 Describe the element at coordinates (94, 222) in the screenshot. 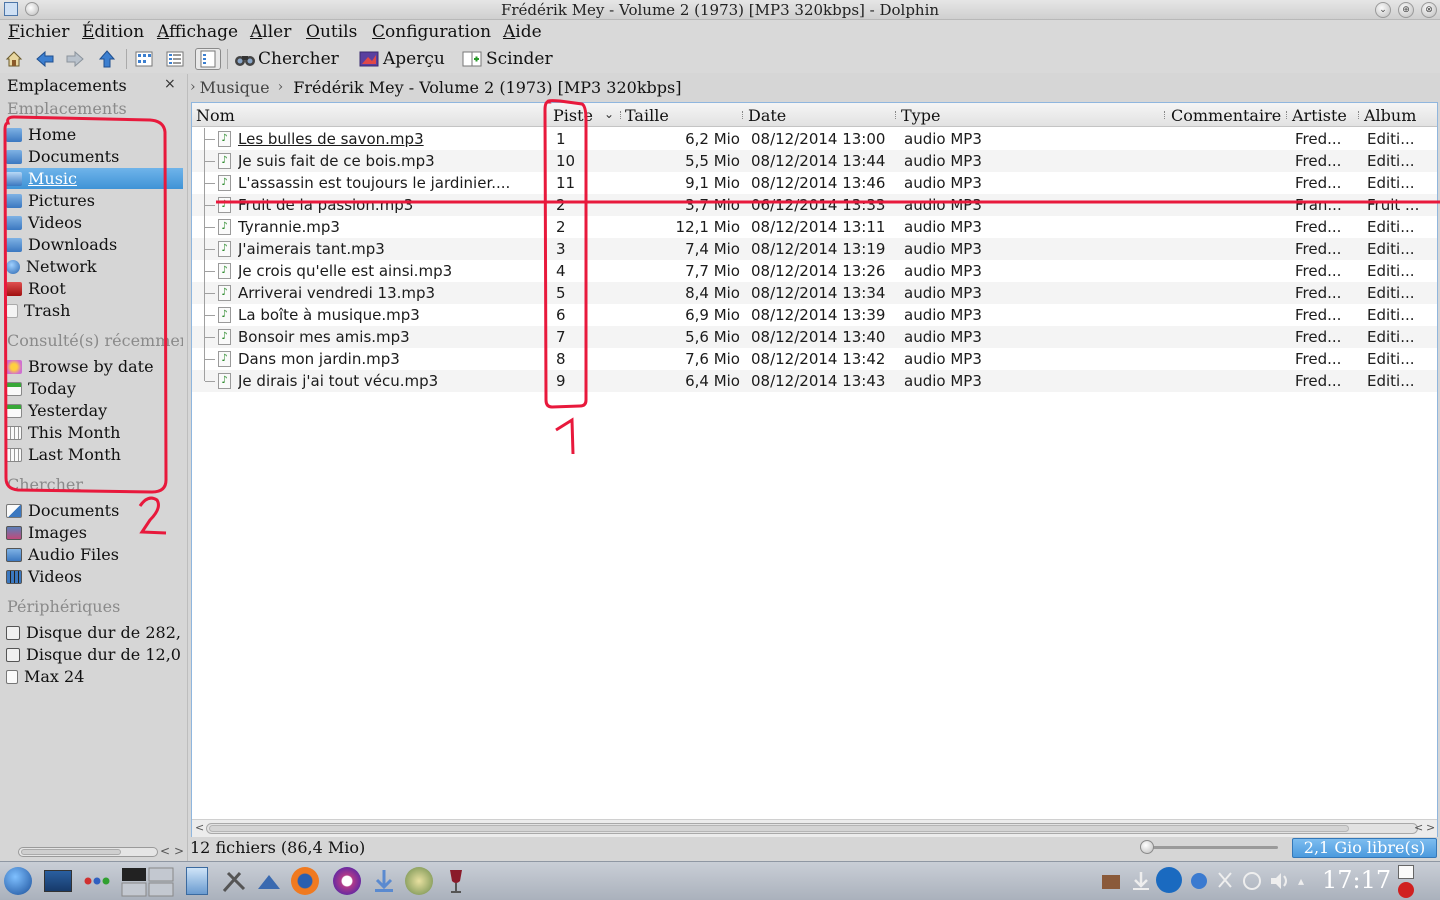

I see `places-item-videos: Videos` at that location.